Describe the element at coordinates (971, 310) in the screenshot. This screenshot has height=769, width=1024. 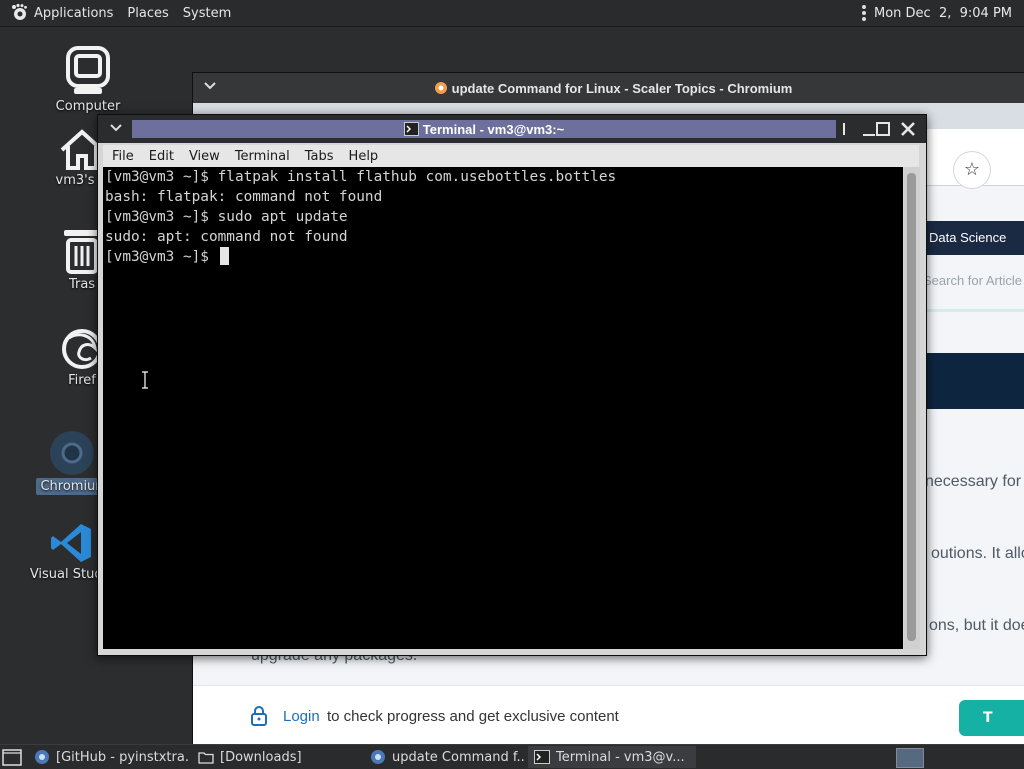
I see `accent-divider` at that location.